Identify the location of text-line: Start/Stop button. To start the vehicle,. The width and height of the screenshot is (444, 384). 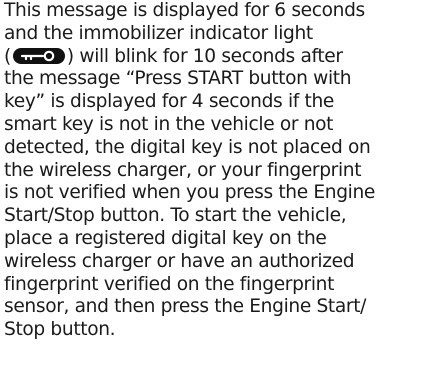
(175, 216).